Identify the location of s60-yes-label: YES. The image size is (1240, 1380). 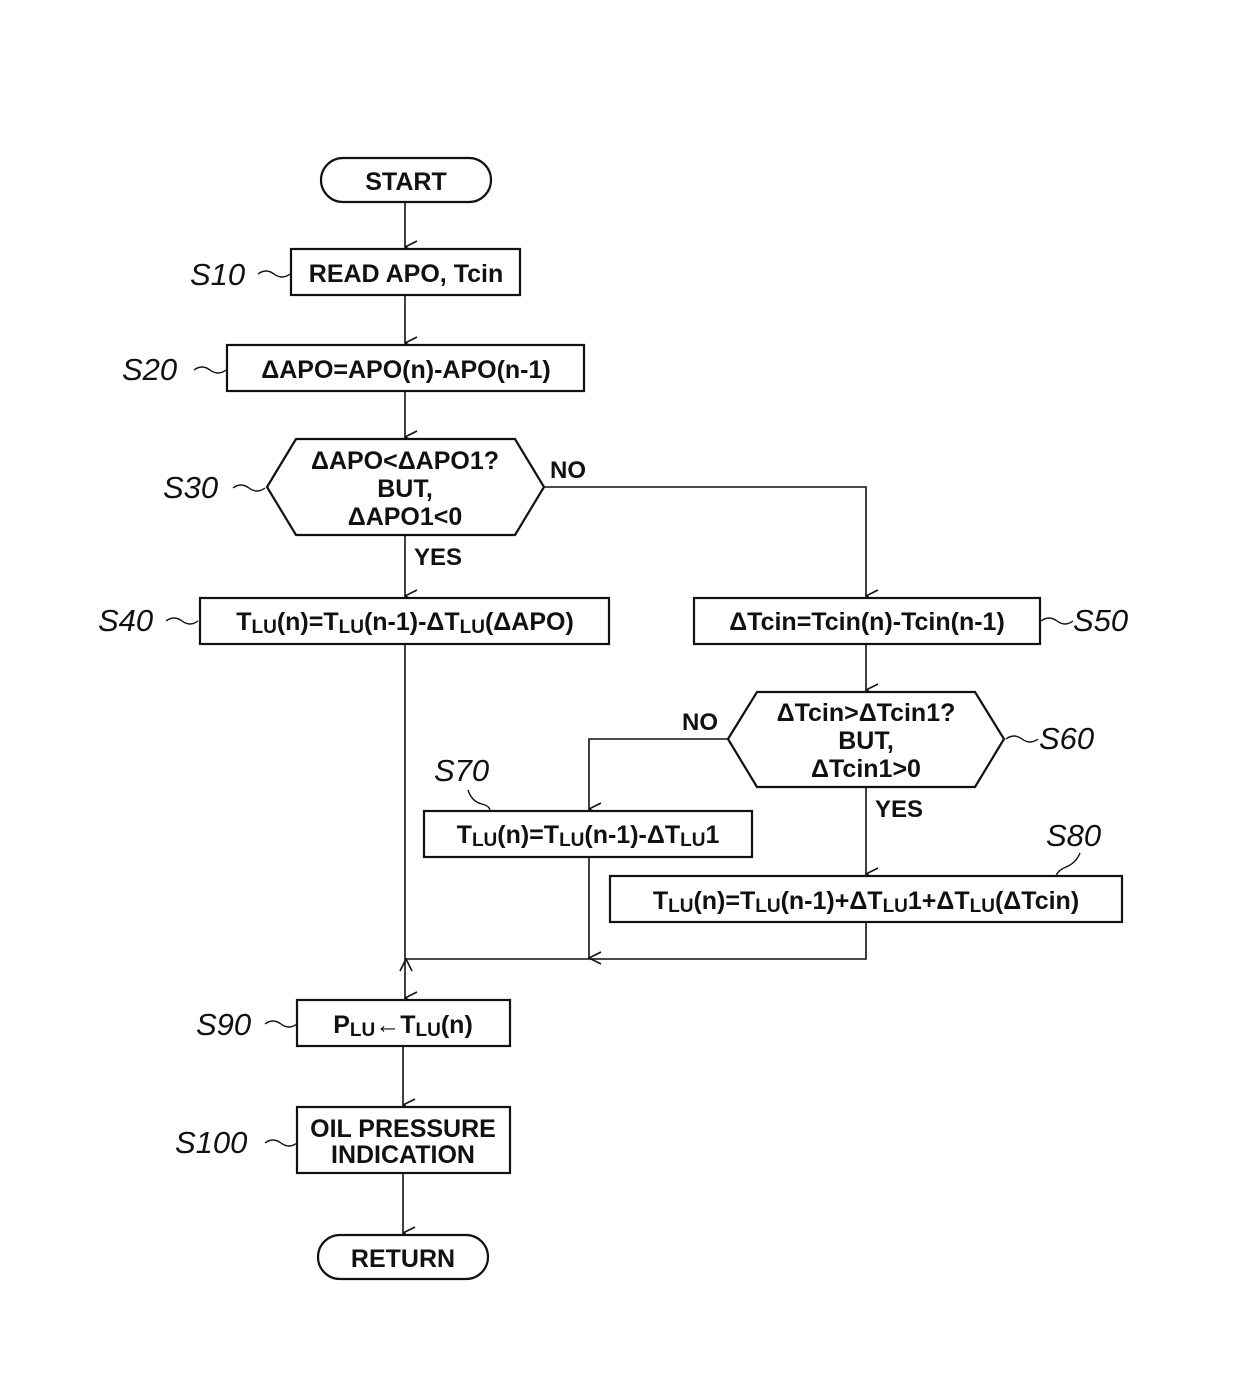
(899, 809).